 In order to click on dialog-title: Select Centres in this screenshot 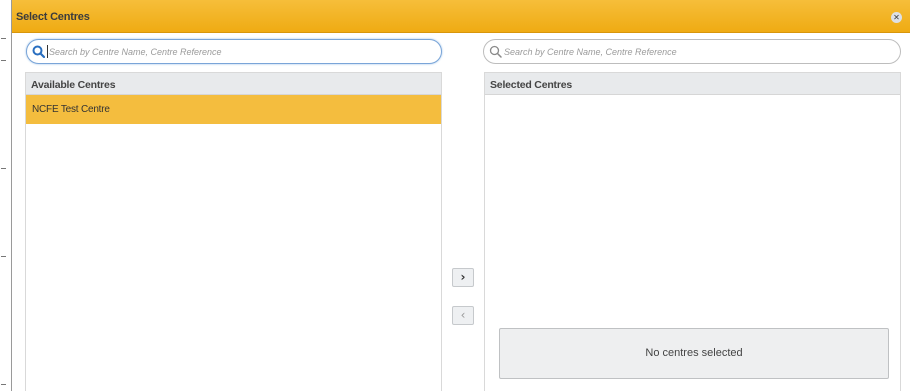, I will do `click(53, 17)`.